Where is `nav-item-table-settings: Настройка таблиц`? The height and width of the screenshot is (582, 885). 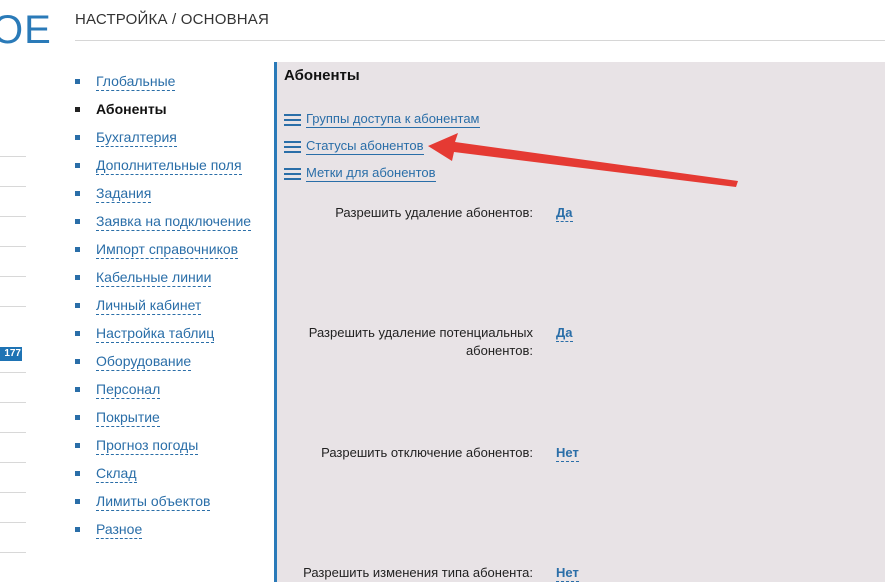 nav-item-table-settings: Настройка таблиц is located at coordinates (163, 333).